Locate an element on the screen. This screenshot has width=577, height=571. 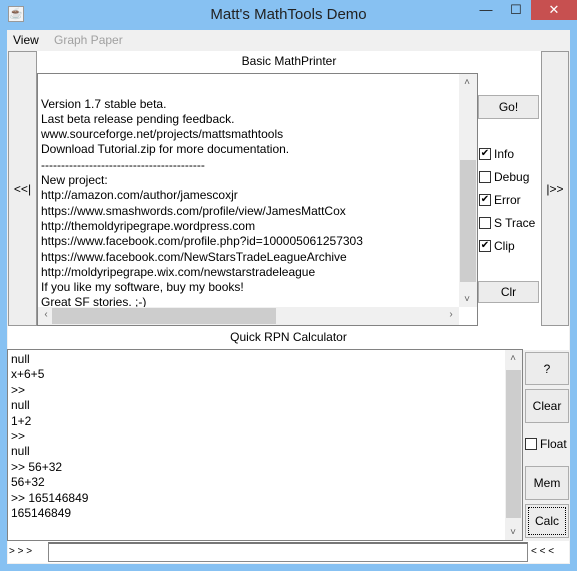
prev-button: <<| is located at coordinates (22, 188).